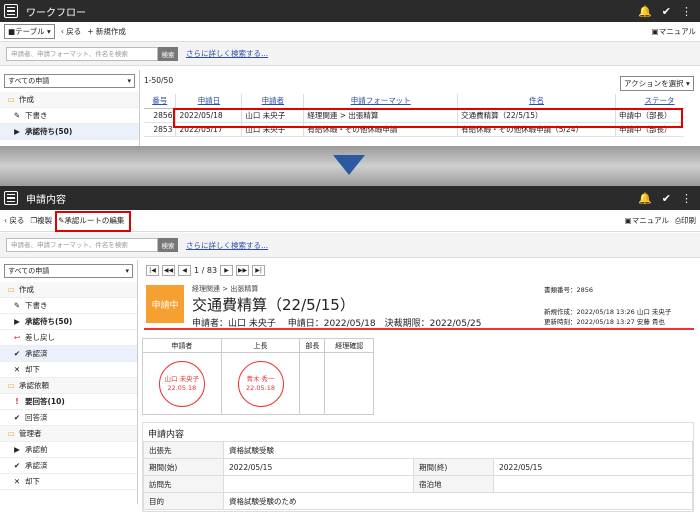 Image resolution: width=700 pixels, height=515 pixels. I want to click on sidebar-item-needs-answer: ! 要回答(10), so click(68, 402).